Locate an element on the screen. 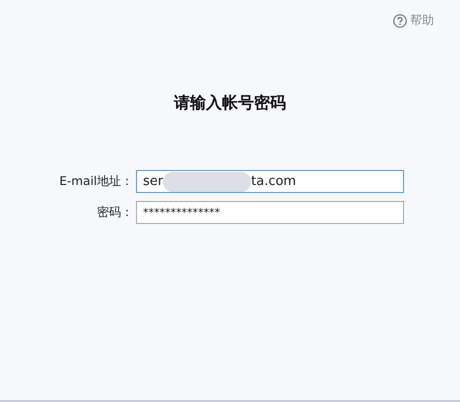 The width and height of the screenshot is (460, 402). field-label: 密码： is located at coordinates (114, 212).